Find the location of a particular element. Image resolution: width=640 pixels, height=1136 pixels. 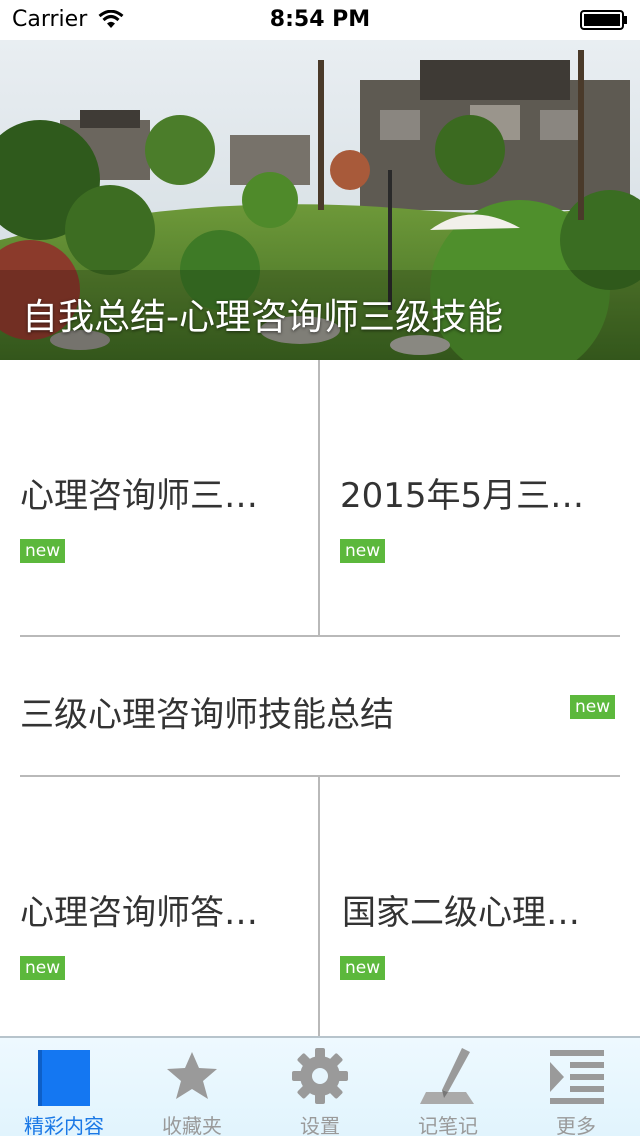

tab-favorites: 收藏夹 is located at coordinates (192, 1087).